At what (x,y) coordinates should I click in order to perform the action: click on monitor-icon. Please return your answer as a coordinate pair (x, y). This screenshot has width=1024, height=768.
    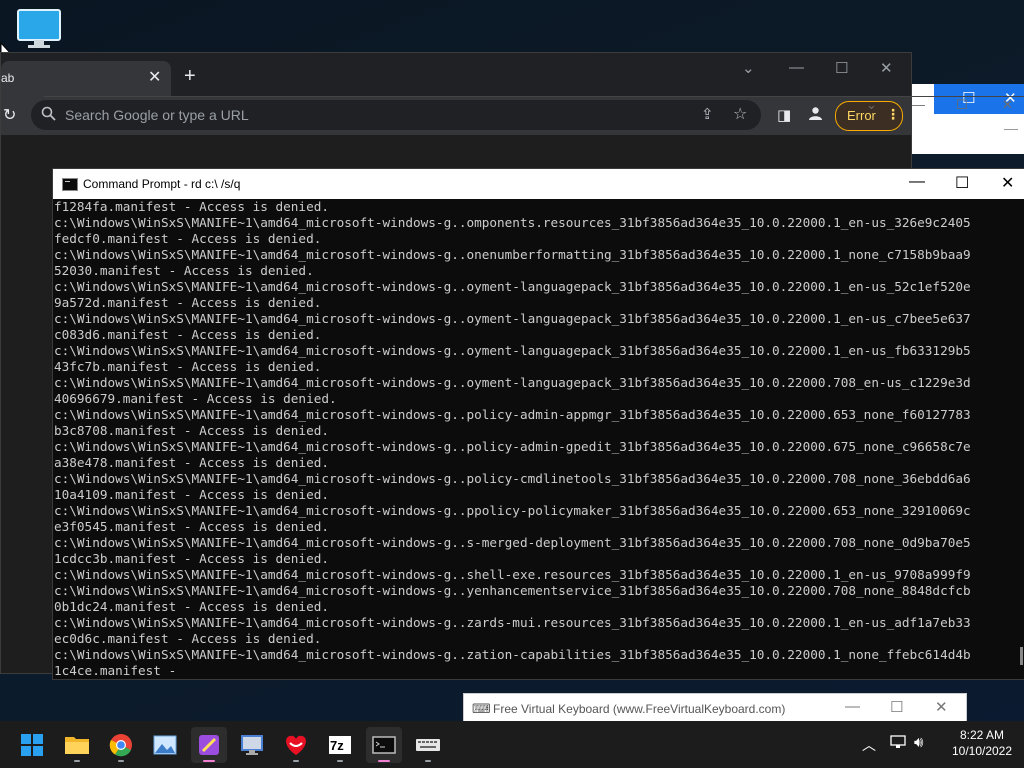
    Looking at the image, I should click on (252, 745).